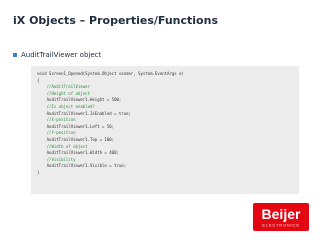 The image size is (320, 240). Describe the element at coordinates (62, 146) in the screenshot. I see `code-comment-line: //Width of object` at that location.